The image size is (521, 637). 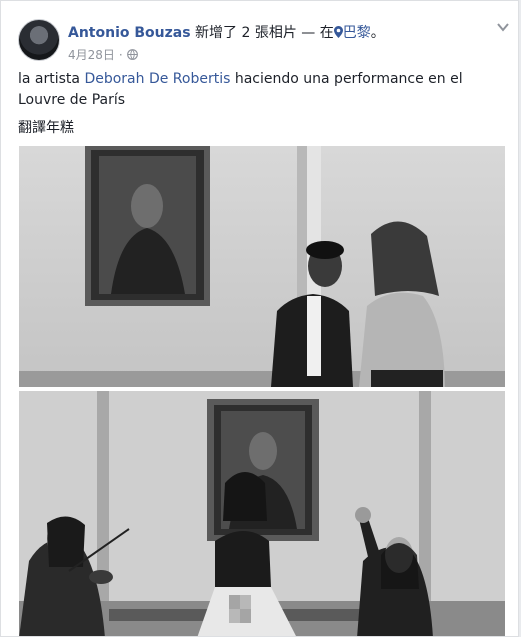 I want to click on author-name-link: Antonio Bouzas, so click(x=129, y=33).